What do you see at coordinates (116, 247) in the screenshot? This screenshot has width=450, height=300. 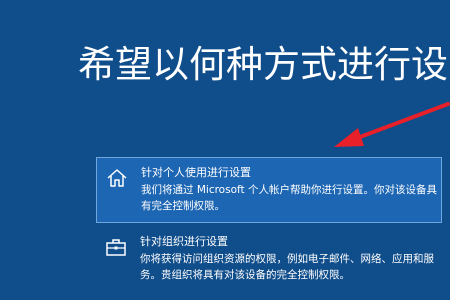 I see `briefcase-icon` at bounding box center [116, 247].